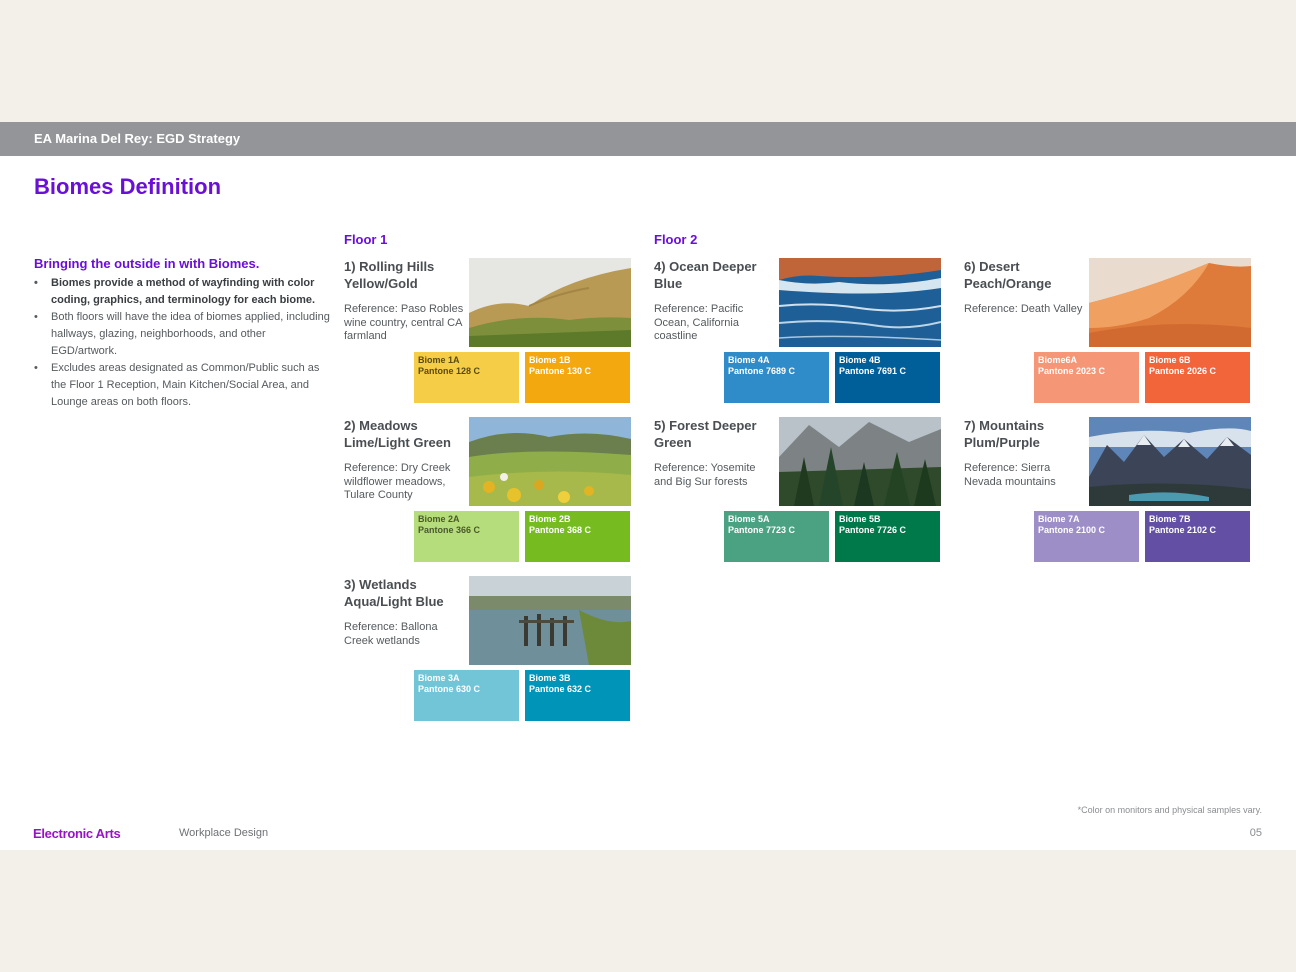 The width and height of the screenshot is (1296, 972). I want to click on swatch-biome-7a: Biome 7A Pantone 2100 C, so click(1086, 536).